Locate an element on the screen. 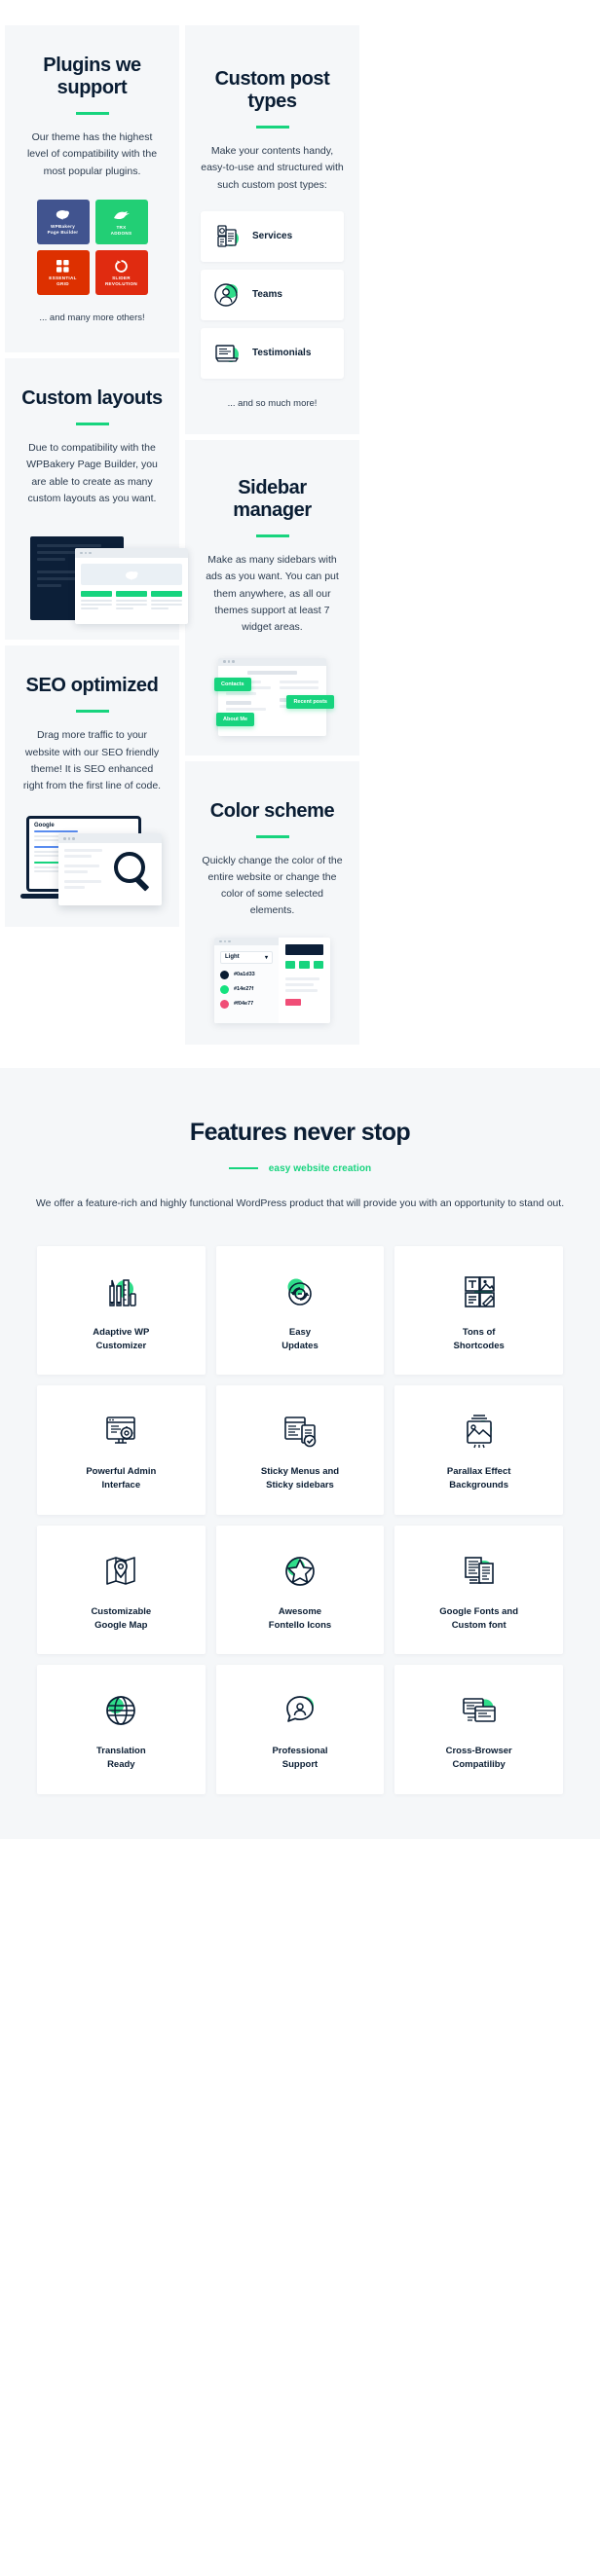 The width and height of the screenshot is (600, 2576). sidebar-tag-about-me: About Me is located at coordinates (235, 719).